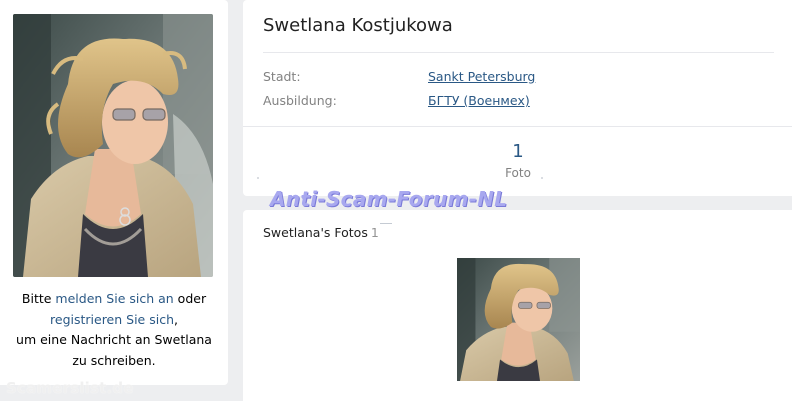  I want to click on info-label-education: Ausbildung:, so click(300, 100).